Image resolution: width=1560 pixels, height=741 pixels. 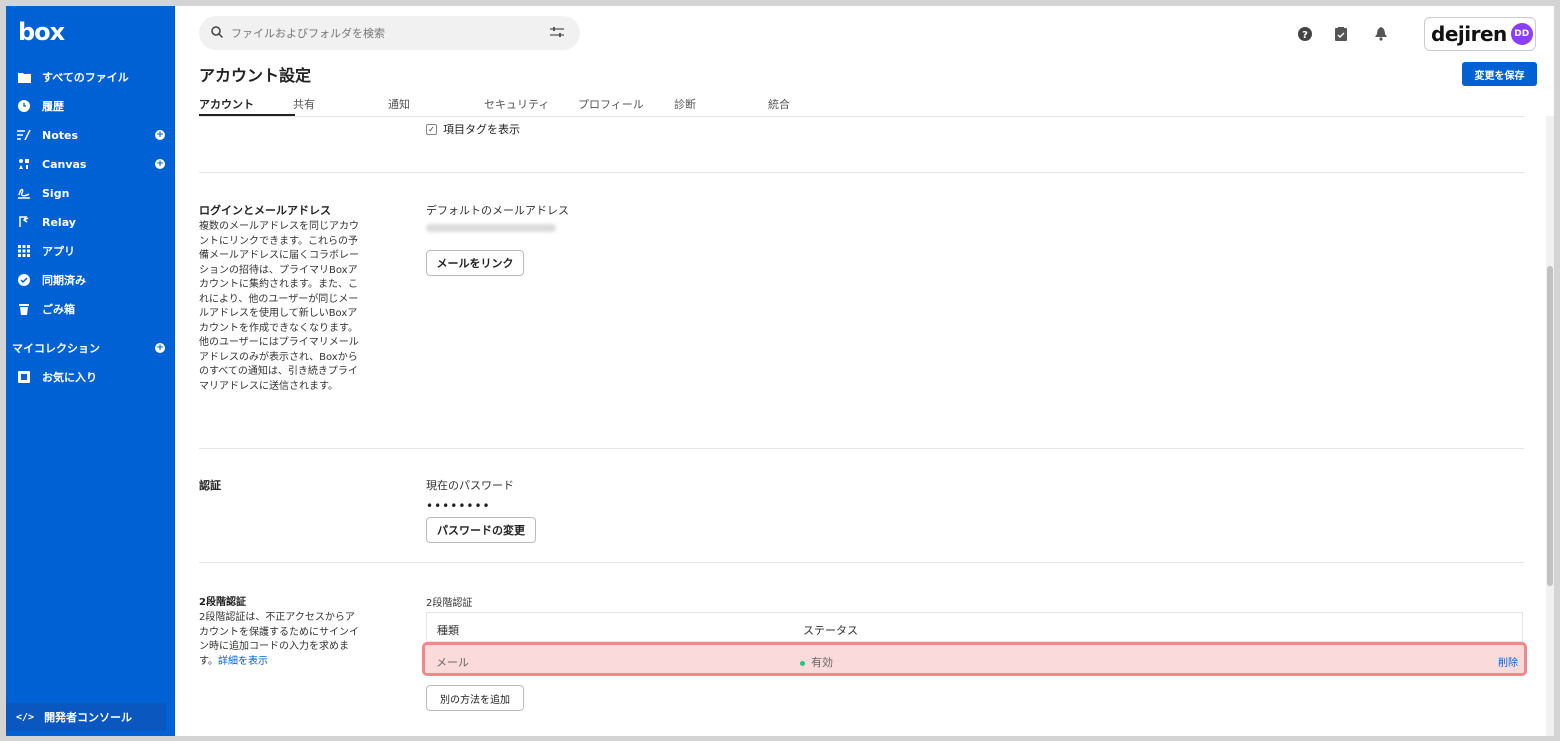 I want to click on sidebar-item-label: Relay, so click(x=59, y=222).